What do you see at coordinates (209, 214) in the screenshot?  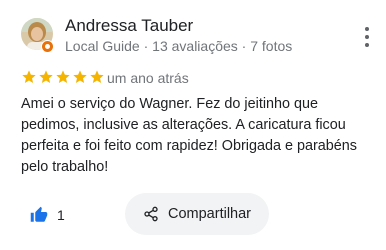 I see `share-label: Compartilhar` at bounding box center [209, 214].